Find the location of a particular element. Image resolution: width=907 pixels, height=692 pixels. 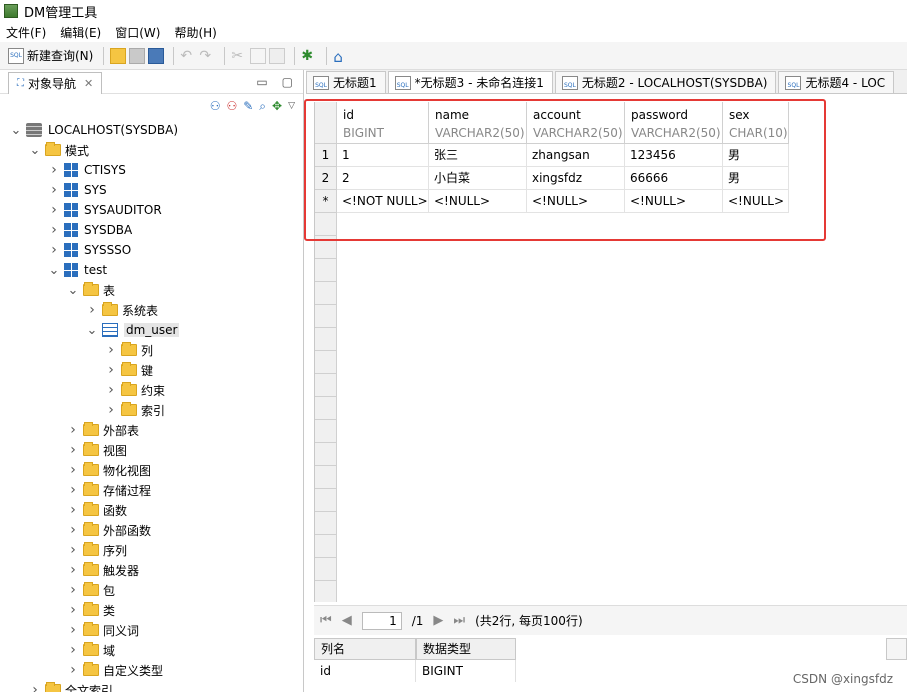

view-menu-icon: ▽ is located at coordinates (291, 106).